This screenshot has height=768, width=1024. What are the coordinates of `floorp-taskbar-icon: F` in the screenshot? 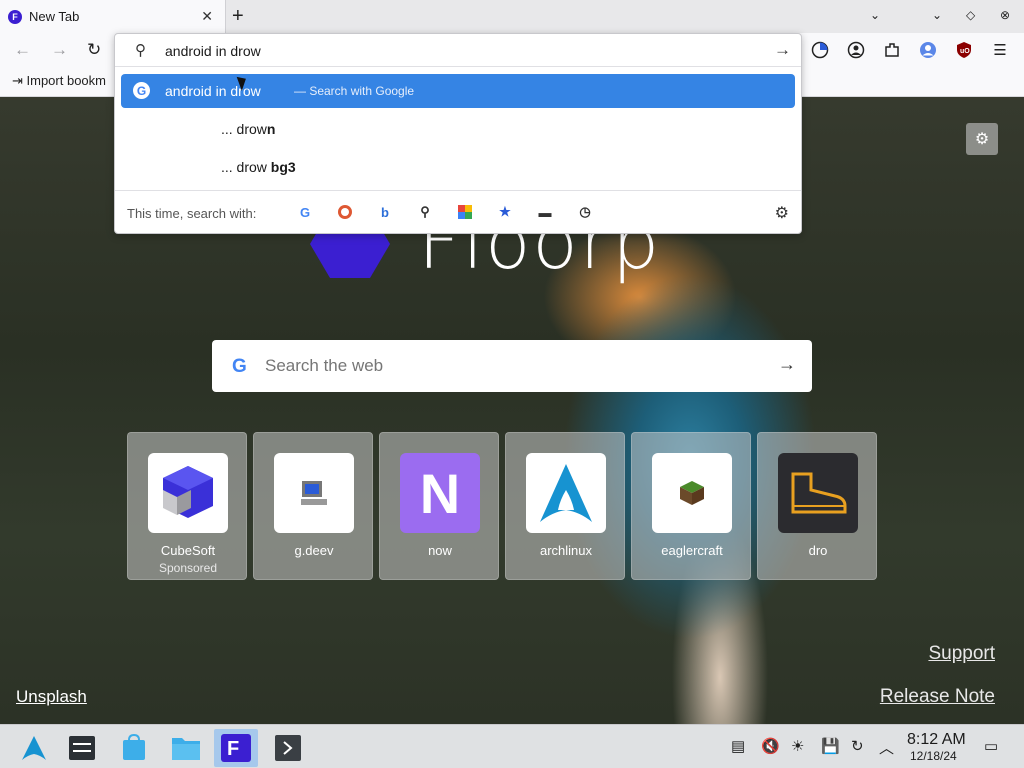 It's located at (236, 748).